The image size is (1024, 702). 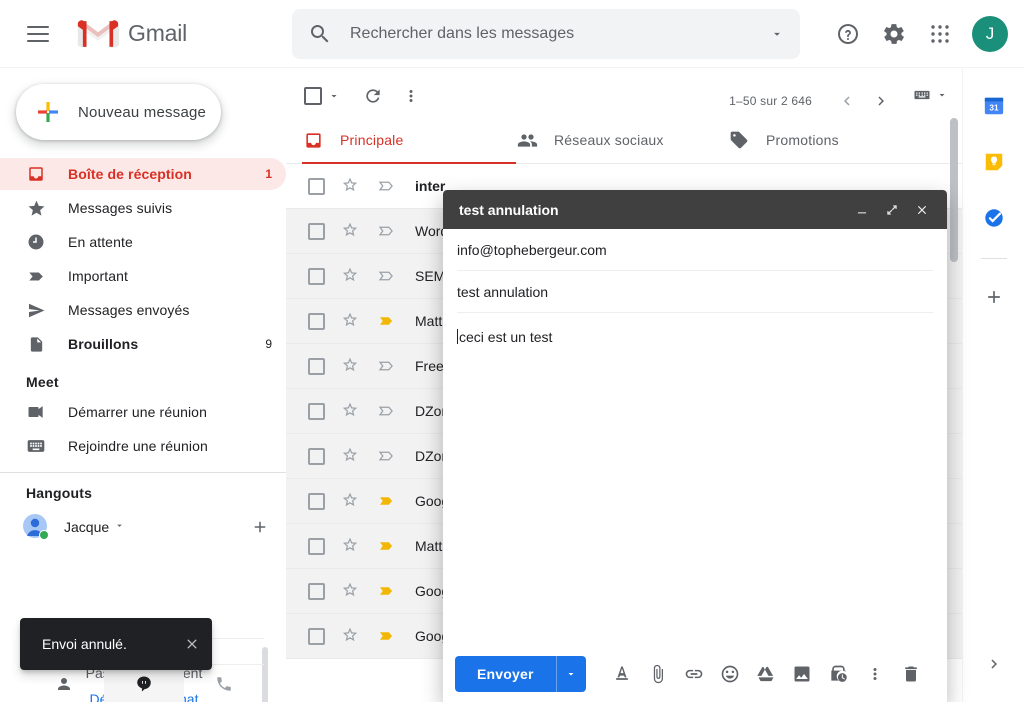 What do you see at coordinates (622, 140) in the screenshot?
I see `tab-reseaux-sociaux: Réseaux sociaux` at bounding box center [622, 140].